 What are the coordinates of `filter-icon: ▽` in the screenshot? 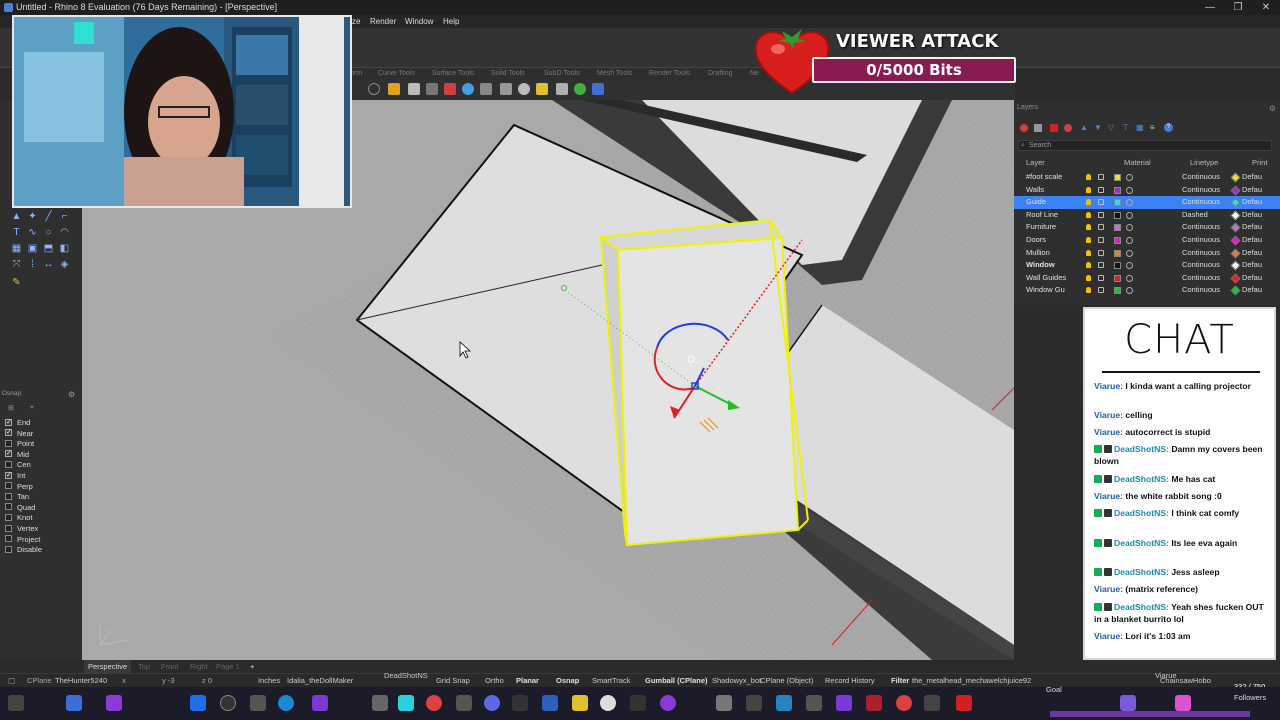 It's located at (1111, 127).